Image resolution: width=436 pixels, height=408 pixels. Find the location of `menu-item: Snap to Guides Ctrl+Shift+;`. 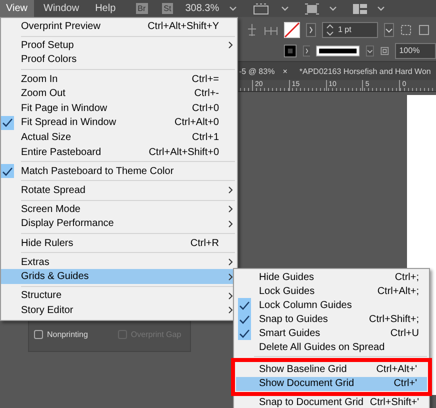

menu-item: Snap to Guides Ctrl+Shift+; is located at coordinates (331, 319).